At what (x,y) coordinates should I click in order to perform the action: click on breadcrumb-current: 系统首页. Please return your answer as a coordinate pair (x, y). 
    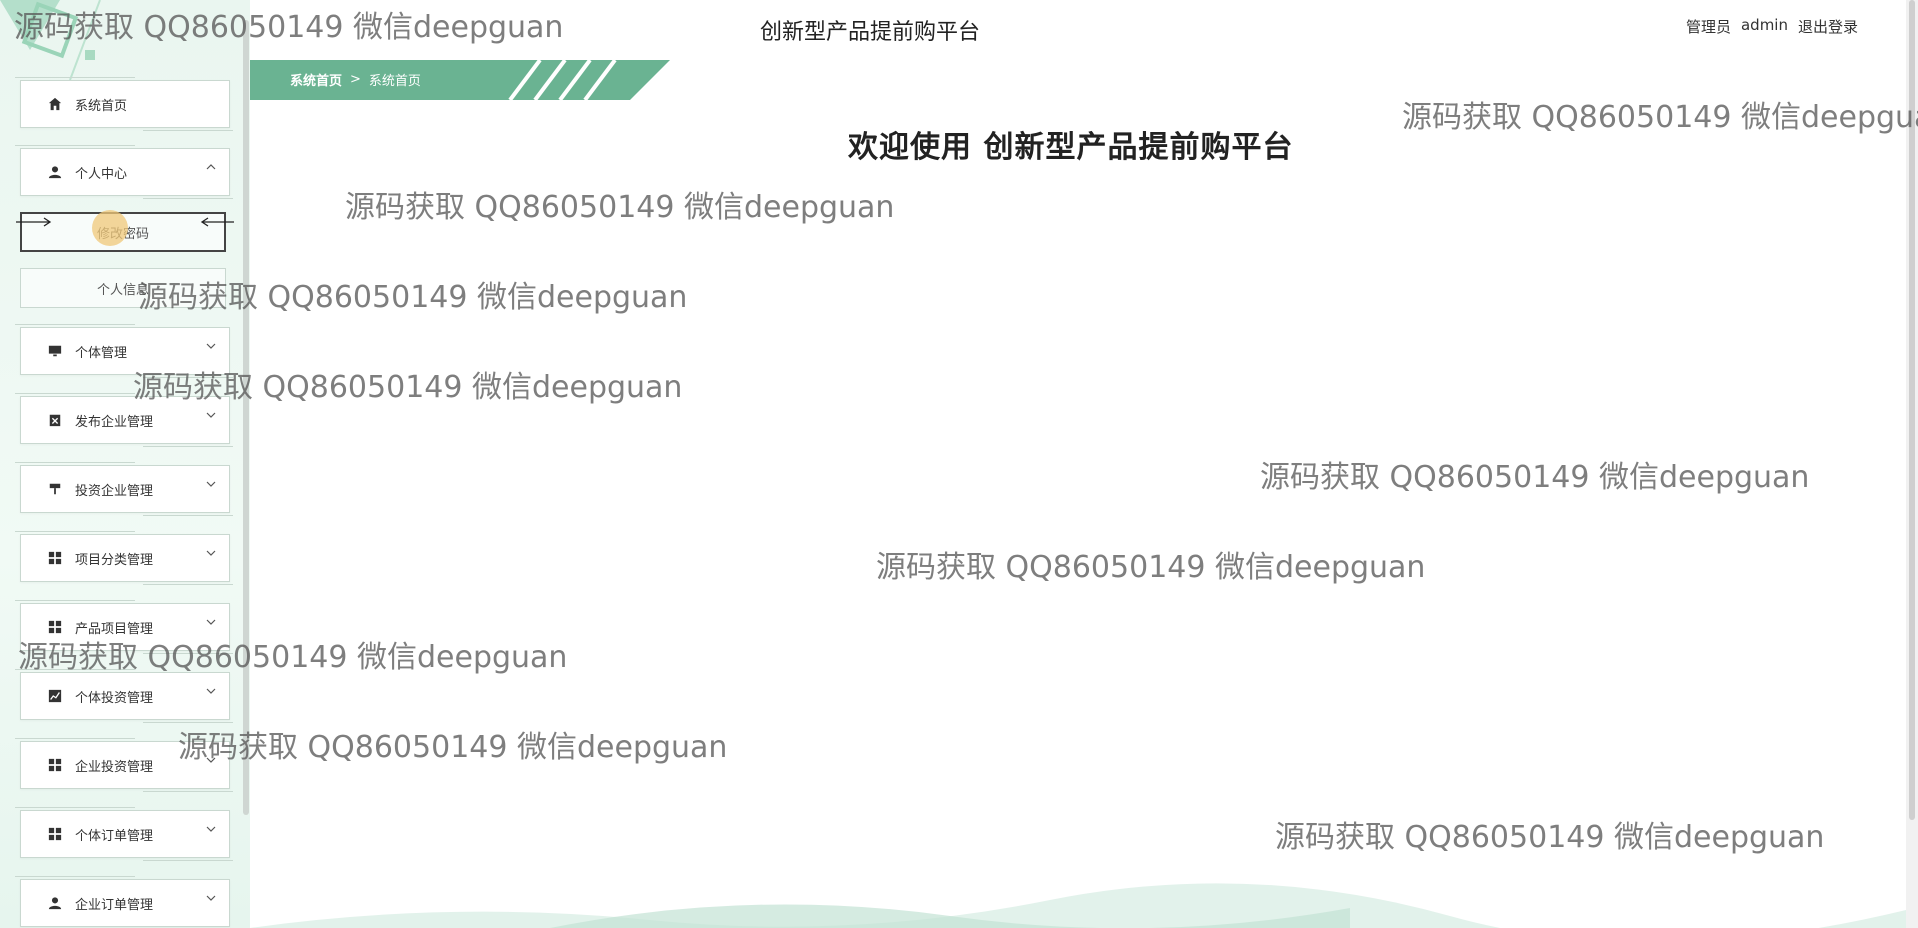
    Looking at the image, I should click on (394, 81).